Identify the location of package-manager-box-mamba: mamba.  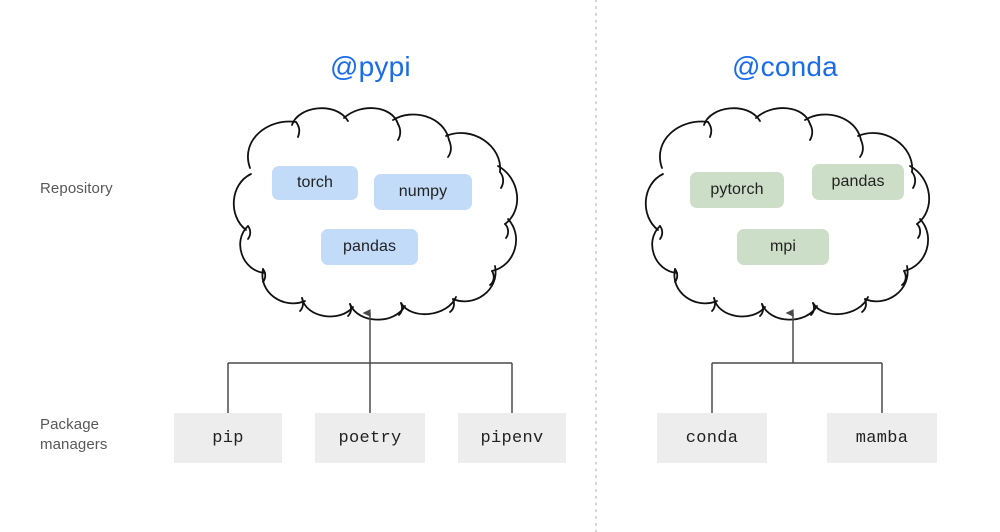
(882, 438).